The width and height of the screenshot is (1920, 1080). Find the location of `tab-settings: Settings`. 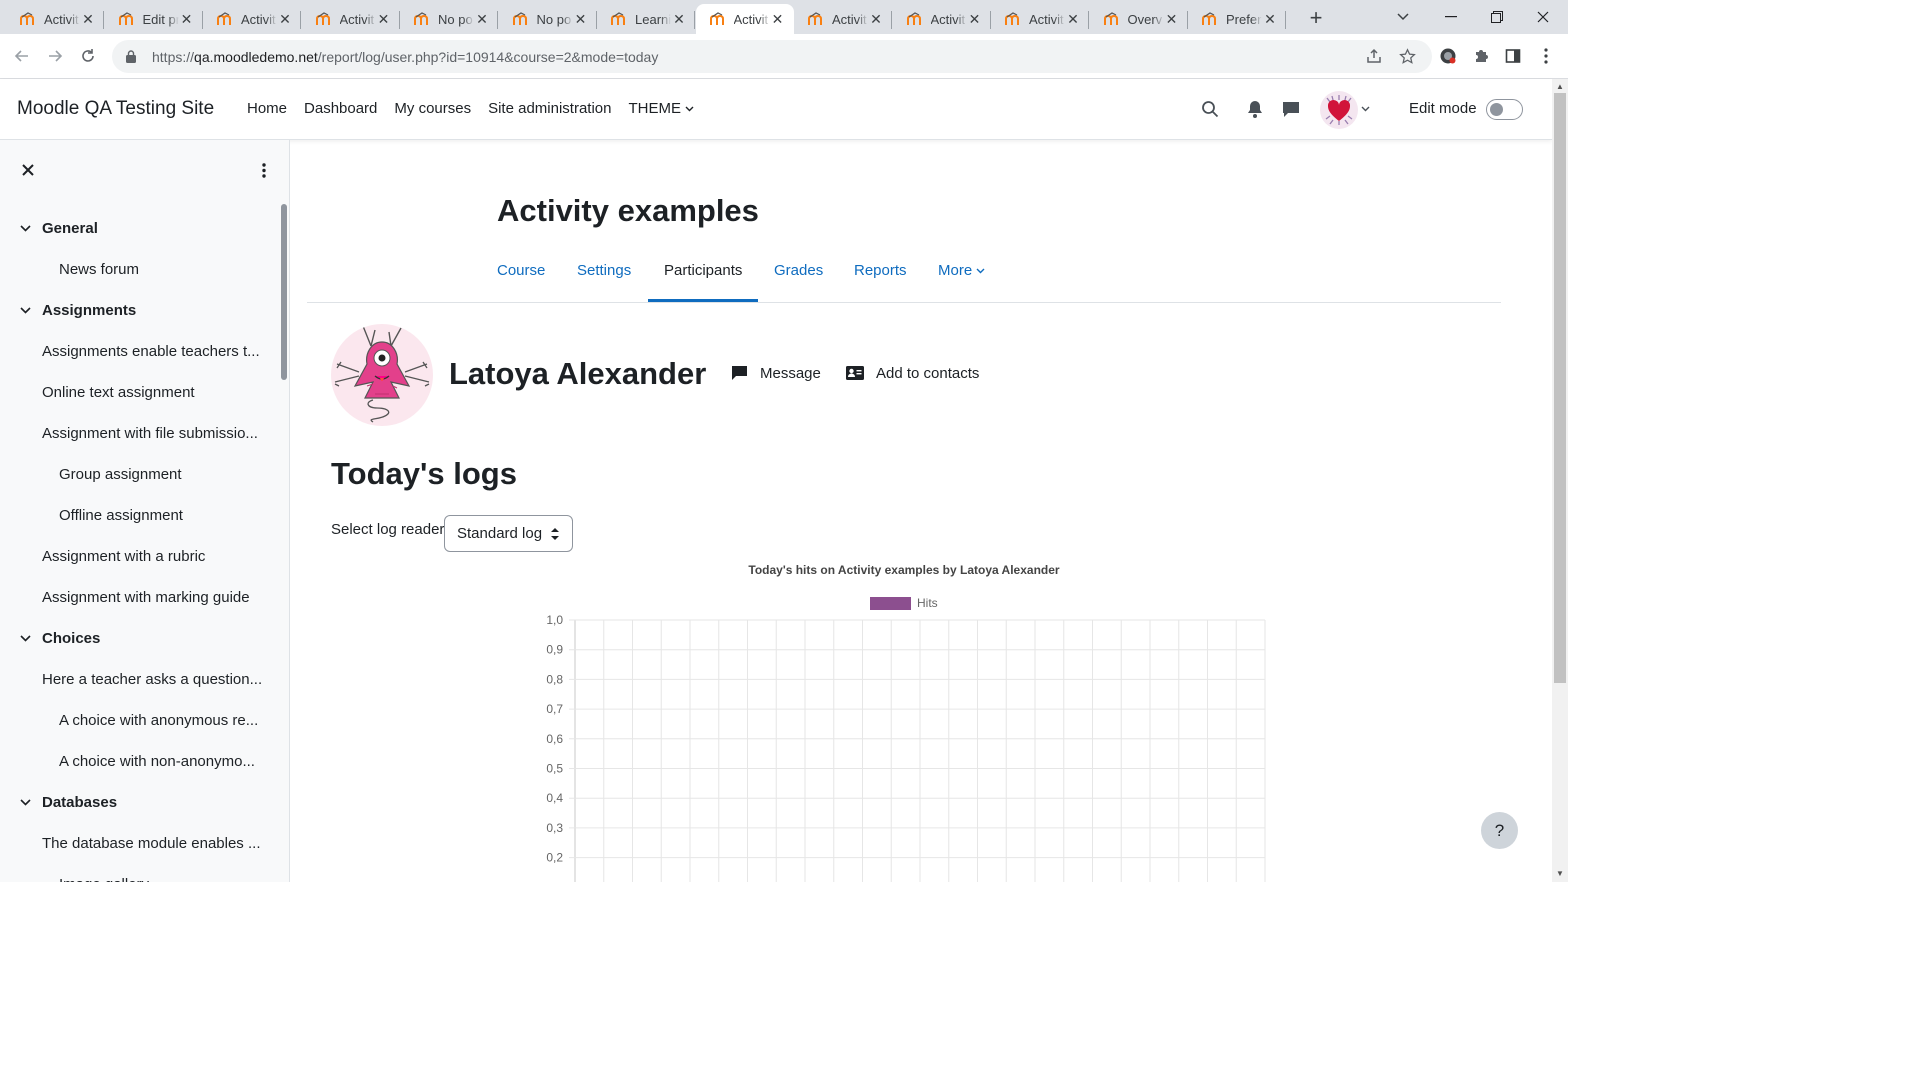

tab-settings: Settings is located at coordinates (604, 270).